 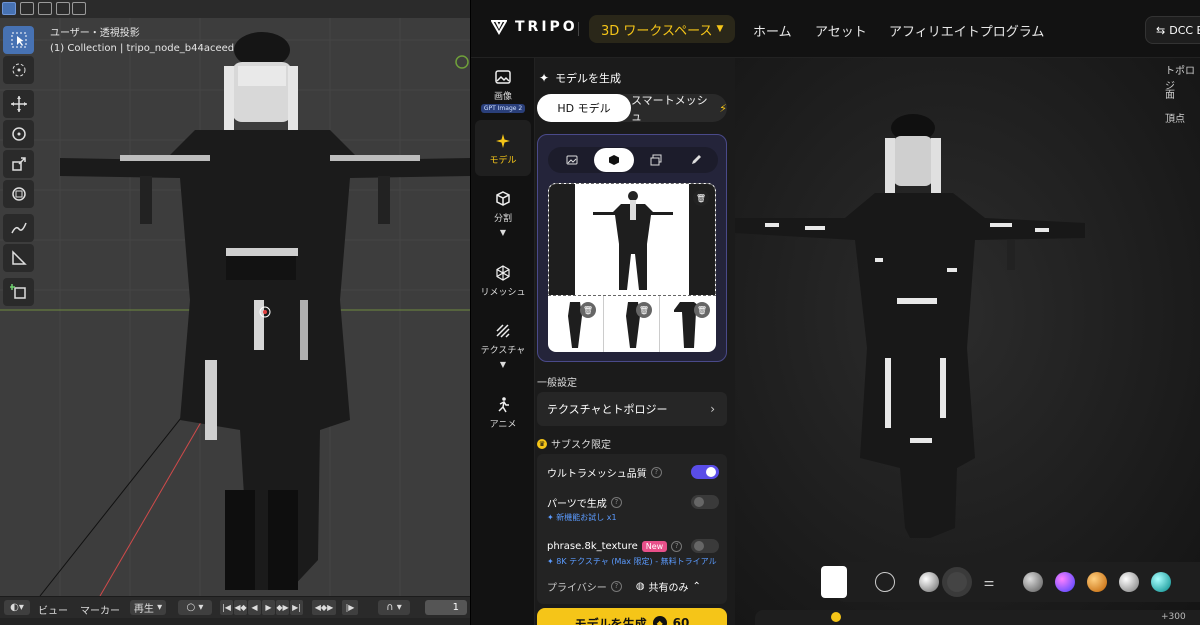 I want to click on teal-sphere-icon, so click(x=1161, y=582).